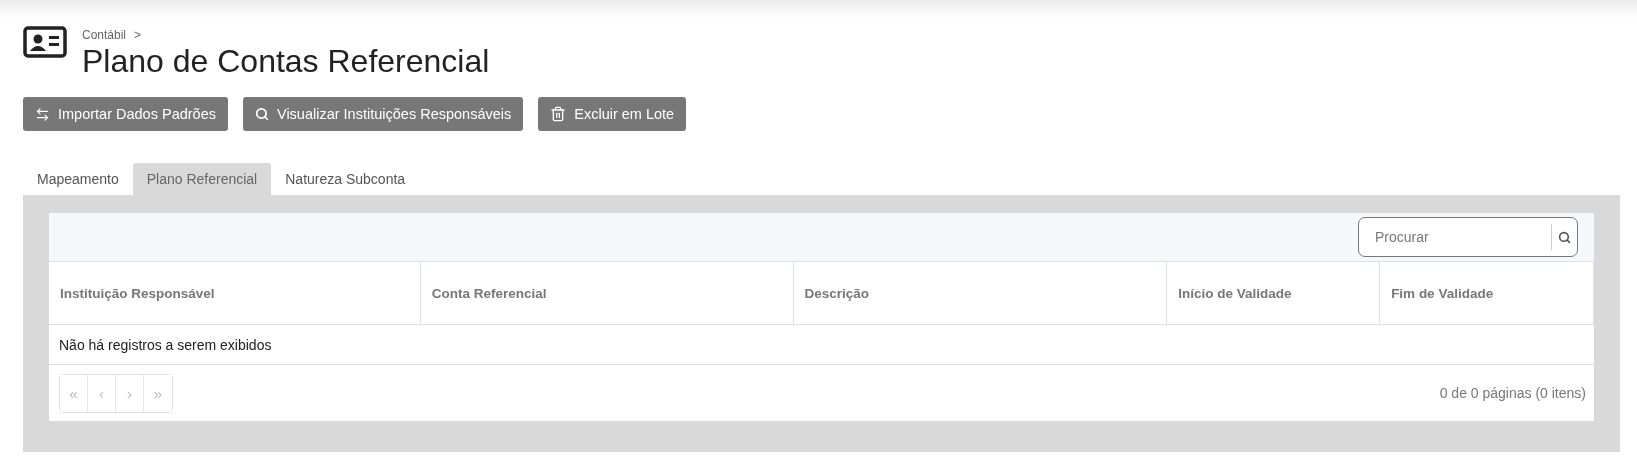 This screenshot has width=1637, height=475. What do you see at coordinates (125, 114) in the screenshot?
I see `action-button: Importar Dados Padrões` at bounding box center [125, 114].